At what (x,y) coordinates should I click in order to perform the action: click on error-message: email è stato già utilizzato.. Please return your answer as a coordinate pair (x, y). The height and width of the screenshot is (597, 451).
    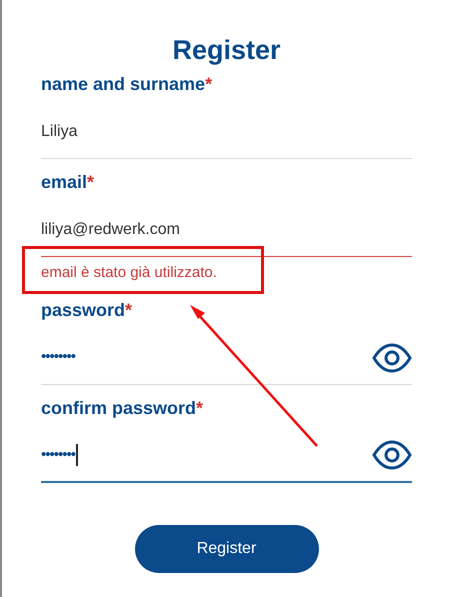
    Looking at the image, I should click on (129, 273).